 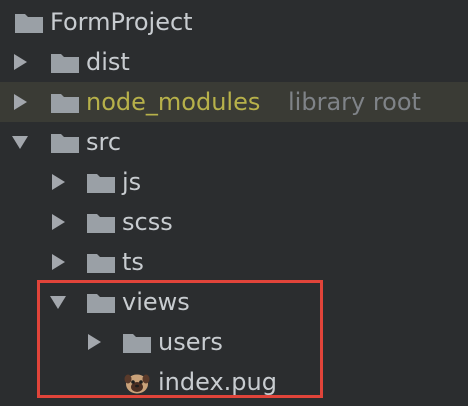 What do you see at coordinates (354, 102) in the screenshot?
I see `library-root-hint: library root` at bounding box center [354, 102].